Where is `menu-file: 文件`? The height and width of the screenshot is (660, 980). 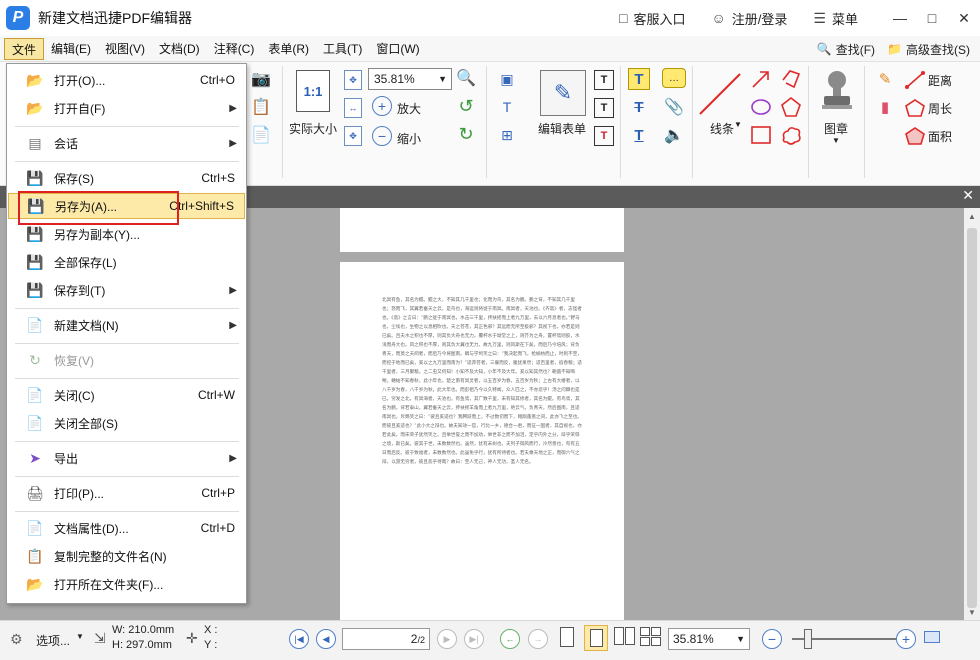 menu-file: 文件 is located at coordinates (24, 48).